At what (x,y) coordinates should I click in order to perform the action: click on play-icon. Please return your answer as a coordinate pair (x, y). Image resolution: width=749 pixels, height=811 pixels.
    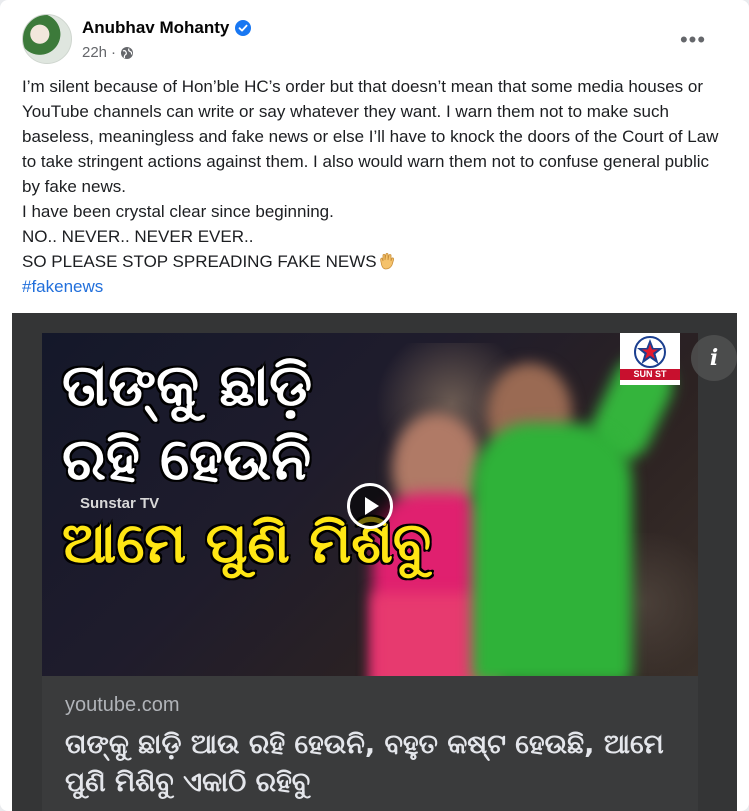
    Looking at the image, I should click on (372, 506).